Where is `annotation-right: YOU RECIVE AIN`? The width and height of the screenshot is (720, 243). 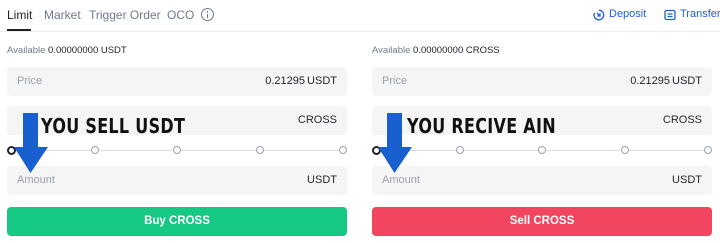 annotation-right: YOU RECIVE AIN is located at coordinates (481, 126).